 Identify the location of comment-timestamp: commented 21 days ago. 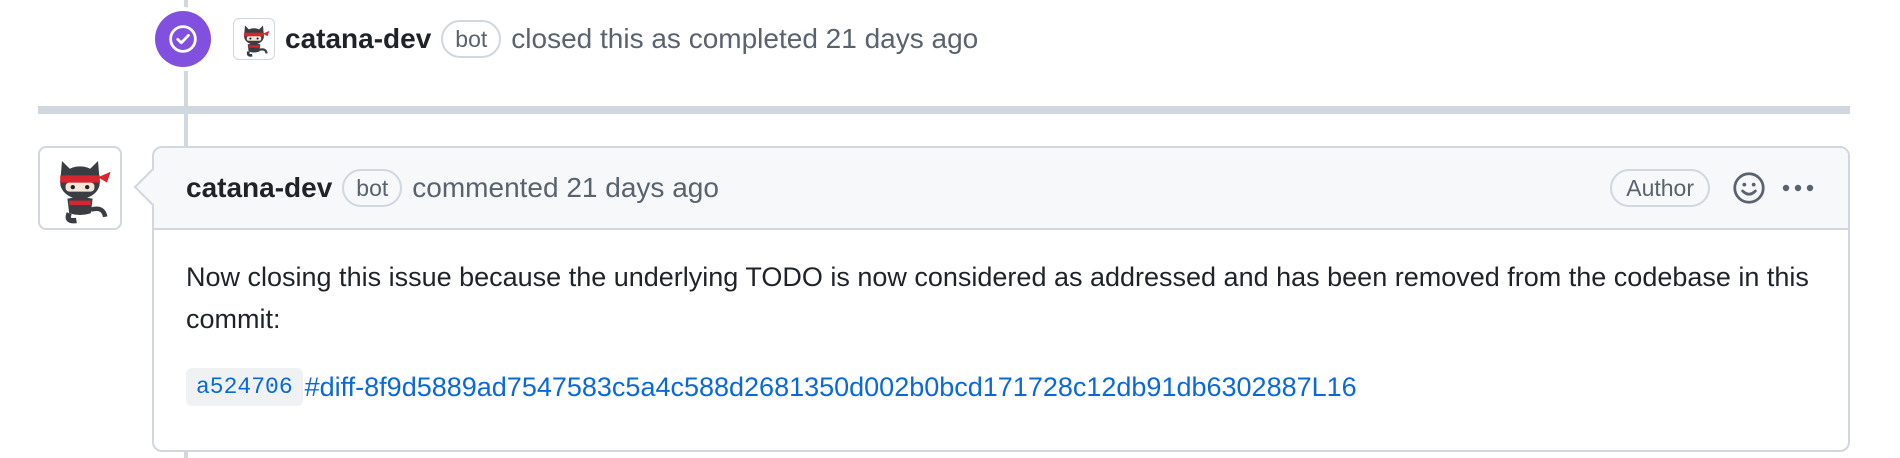
(565, 188).